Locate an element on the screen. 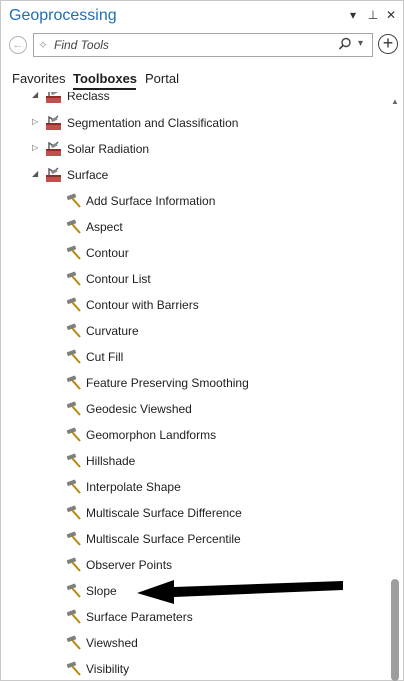  tool-label: Contour is located at coordinates (107, 253).